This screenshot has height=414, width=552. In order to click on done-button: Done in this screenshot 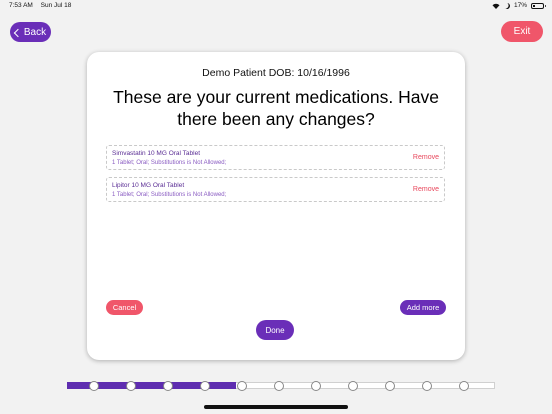, I will do `click(275, 330)`.